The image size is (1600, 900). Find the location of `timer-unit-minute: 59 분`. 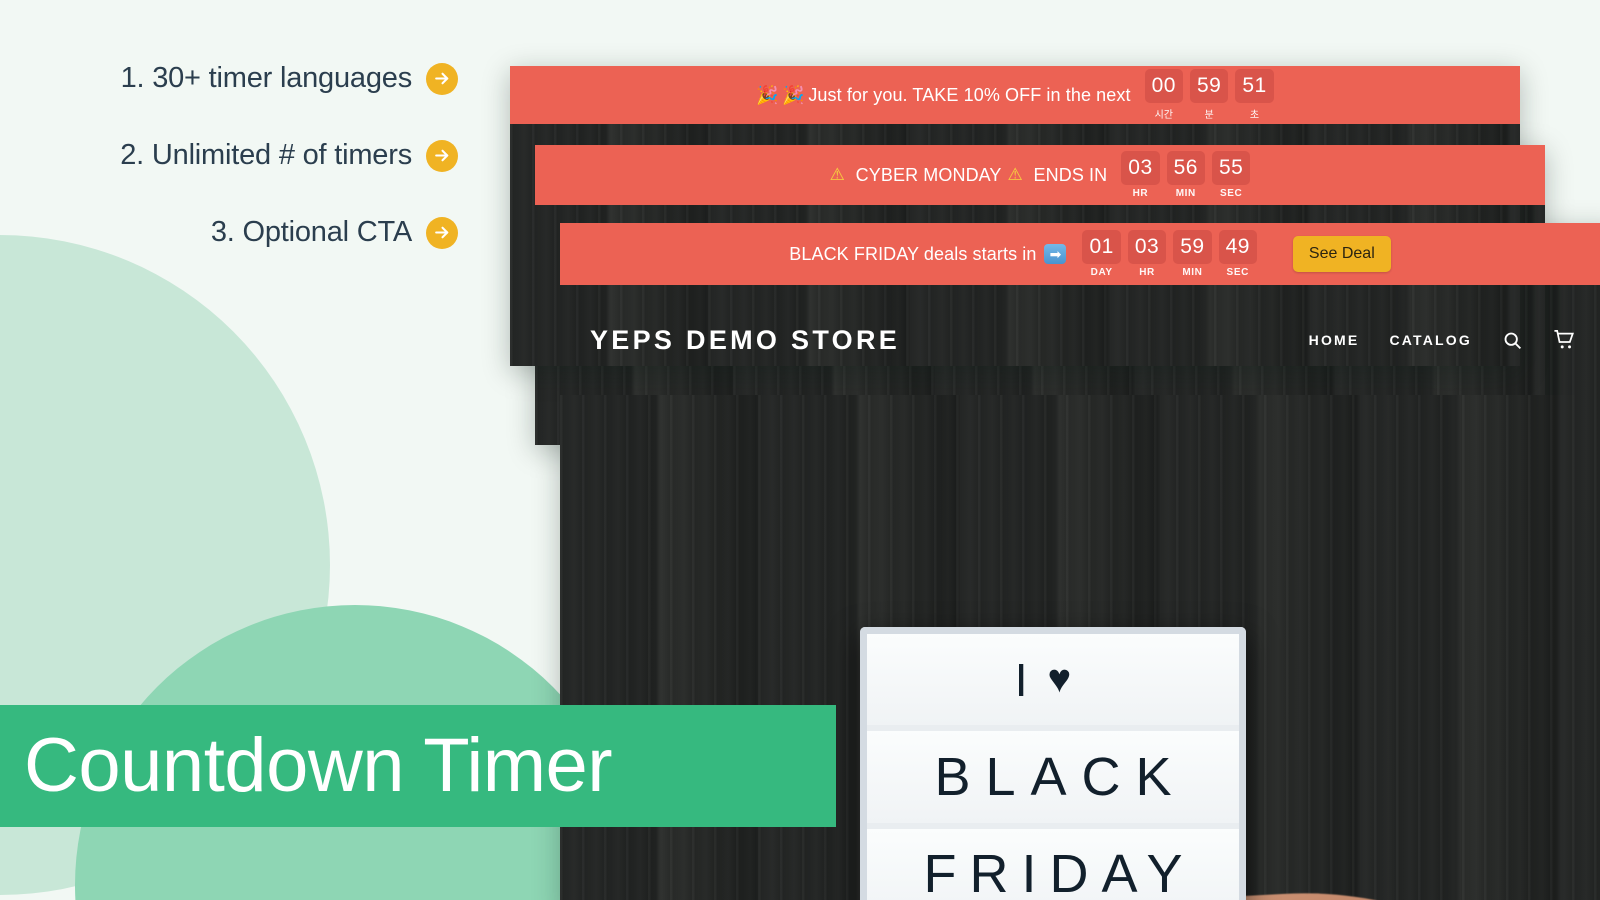

timer-unit-minute: 59 분 is located at coordinates (1209, 95).